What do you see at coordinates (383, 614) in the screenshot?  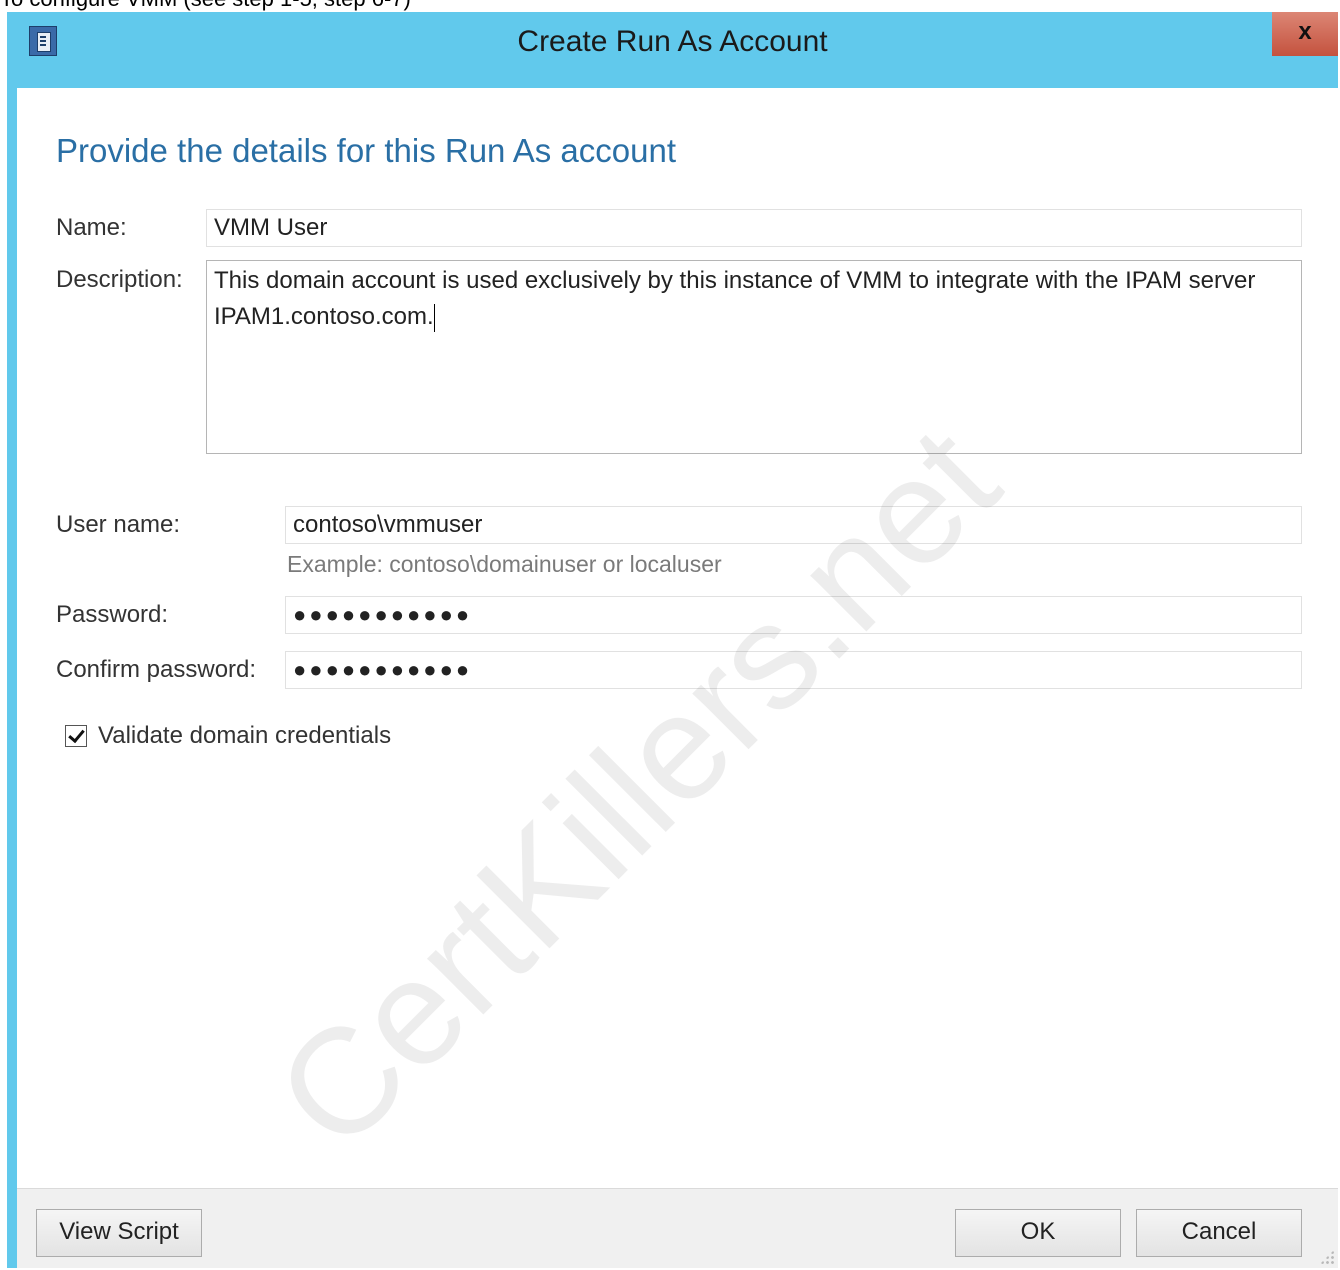 I see `password-mask: ●●●●●●●●●●●` at bounding box center [383, 614].